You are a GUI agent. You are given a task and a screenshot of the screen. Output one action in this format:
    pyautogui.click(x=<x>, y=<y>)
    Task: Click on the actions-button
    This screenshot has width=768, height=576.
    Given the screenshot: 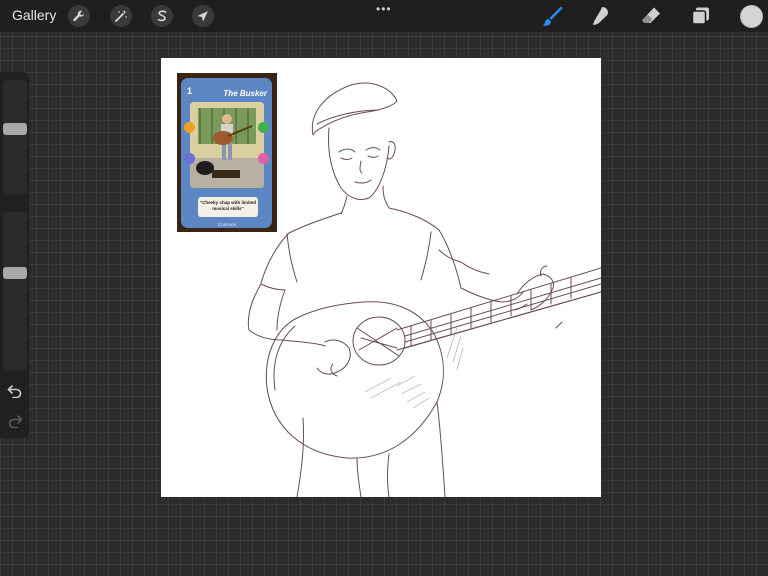 What is the action you would take?
    pyautogui.click(x=79, y=16)
    